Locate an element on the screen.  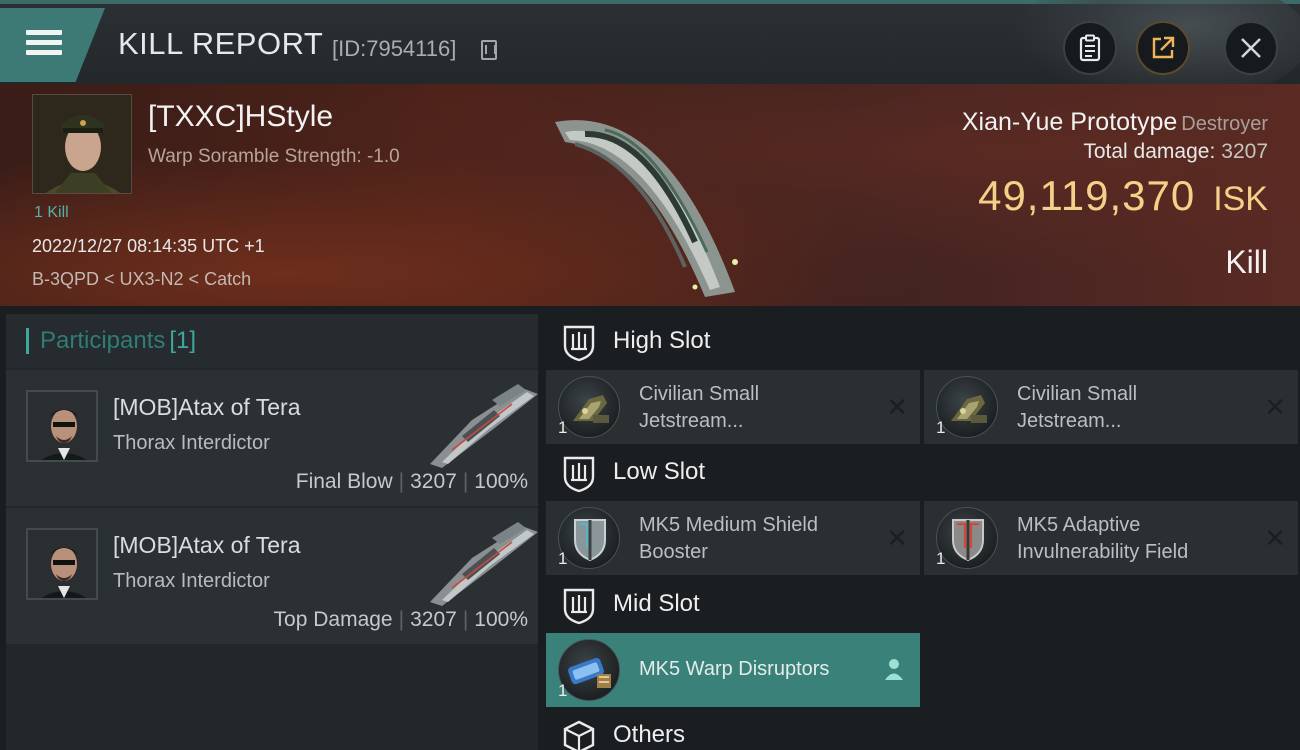
warp-disruptor-icon is located at coordinates (589, 672).